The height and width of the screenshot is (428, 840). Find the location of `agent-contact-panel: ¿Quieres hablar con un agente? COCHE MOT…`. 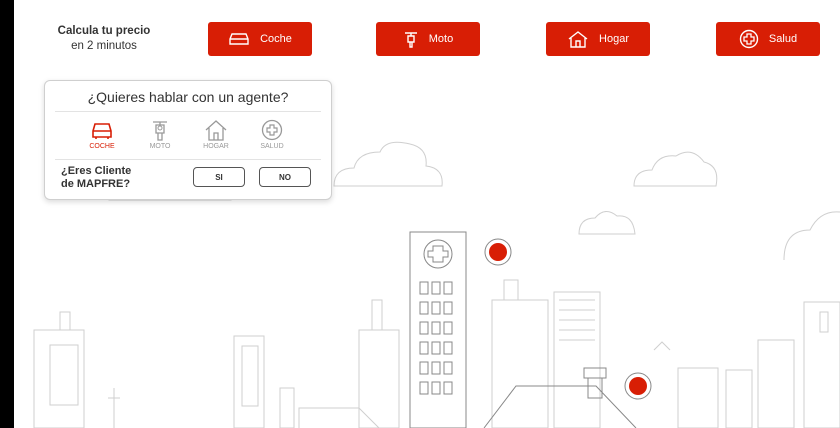

agent-contact-panel: ¿Quieres hablar con un agente? COCHE MOT… is located at coordinates (188, 140).